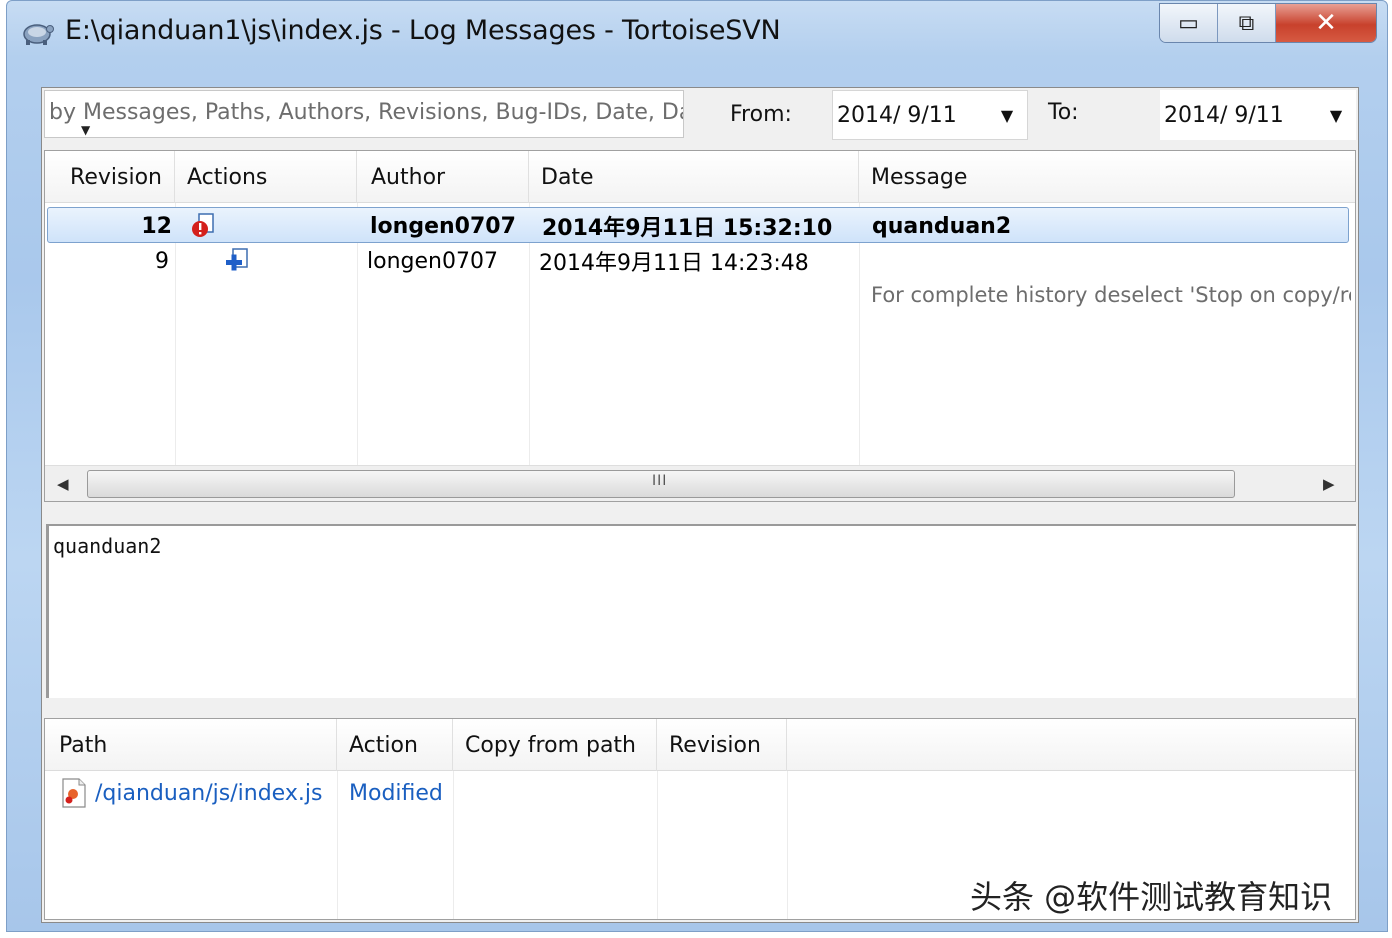 Image resolution: width=1392 pixels, height=938 pixels. What do you see at coordinates (674, 263) in the screenshot?
I see `revision-date: 2014年9月11日 14:23:48` at bounding box center [674, 263].